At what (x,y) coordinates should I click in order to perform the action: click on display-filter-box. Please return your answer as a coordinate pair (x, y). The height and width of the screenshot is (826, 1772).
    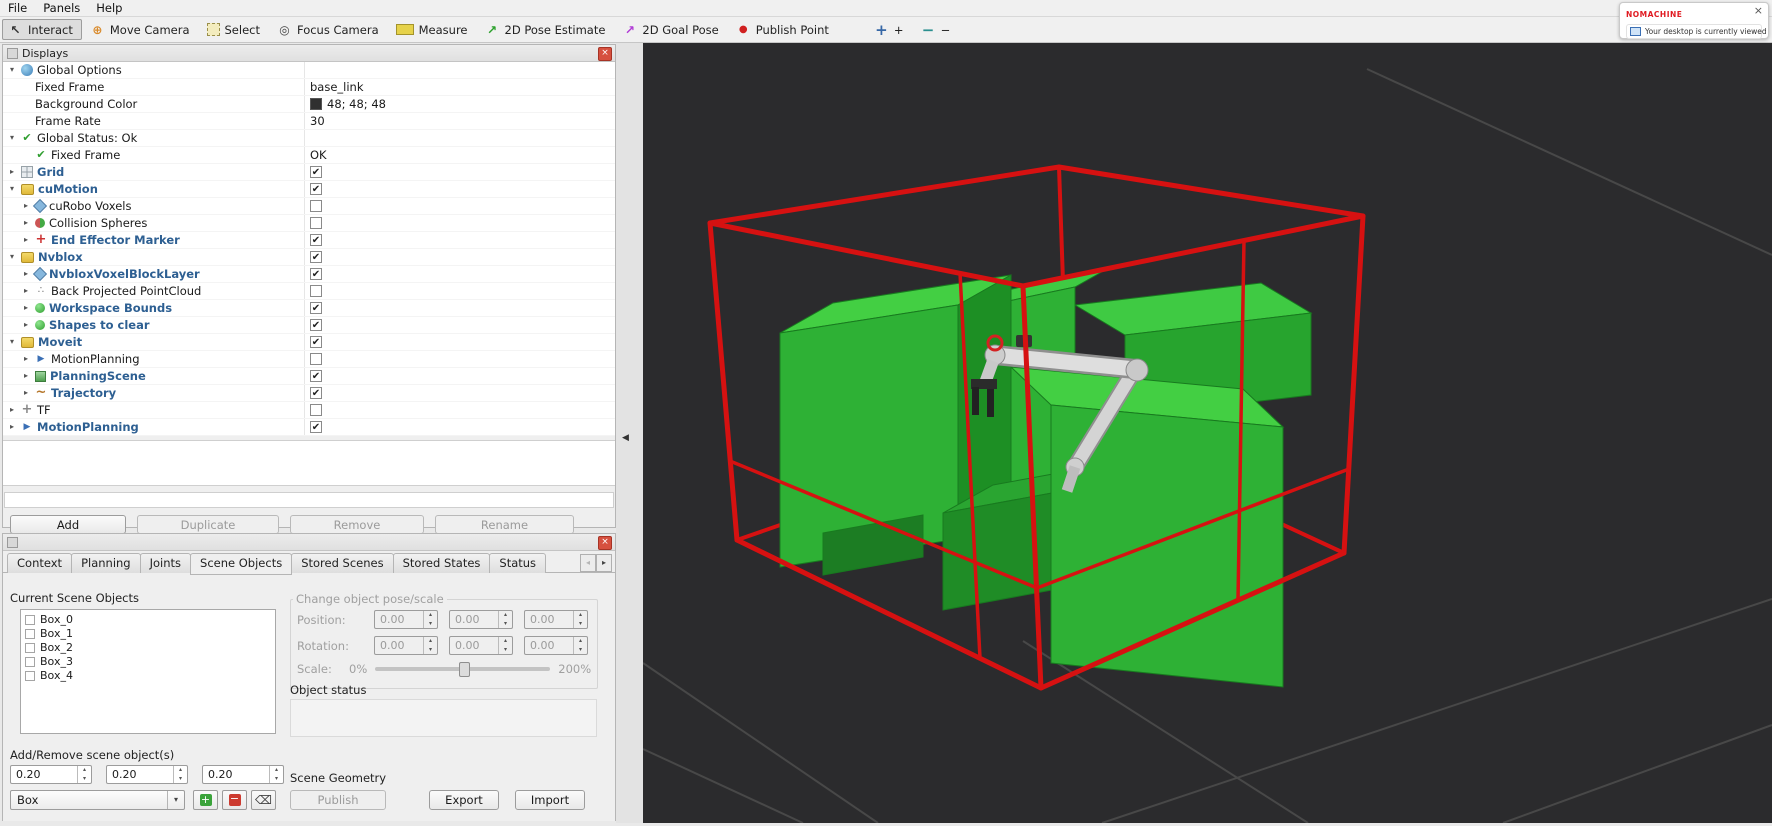
    Looking at the image, I should click on (309, 500).